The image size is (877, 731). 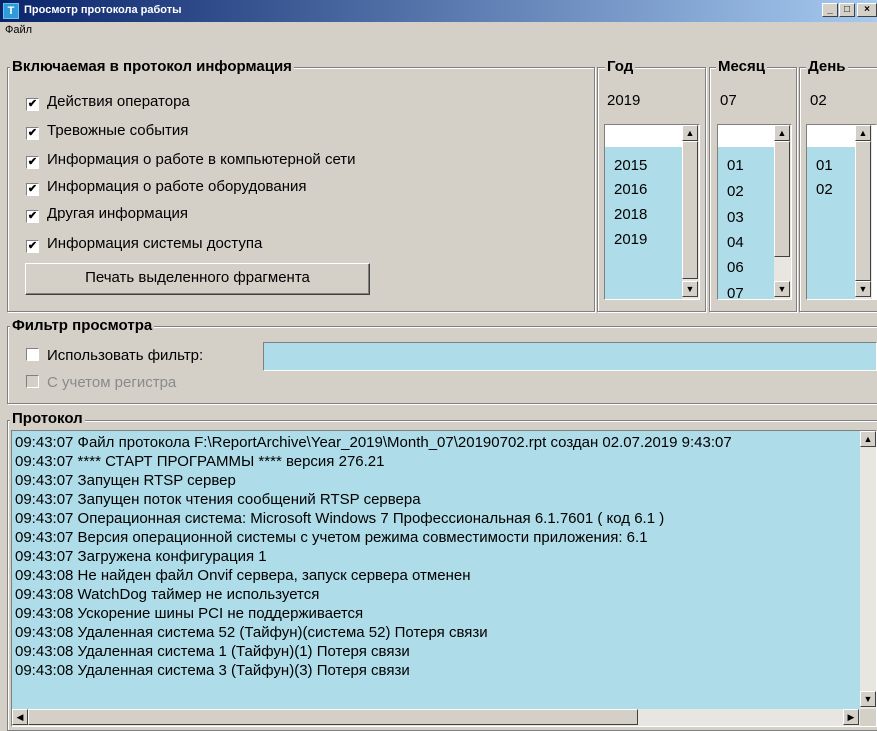 What do you see at coordinates (841, 212) in the screenshot?
I see `day-listbox: 01 02 ▲ ▼` at bounding box center [841, 212].